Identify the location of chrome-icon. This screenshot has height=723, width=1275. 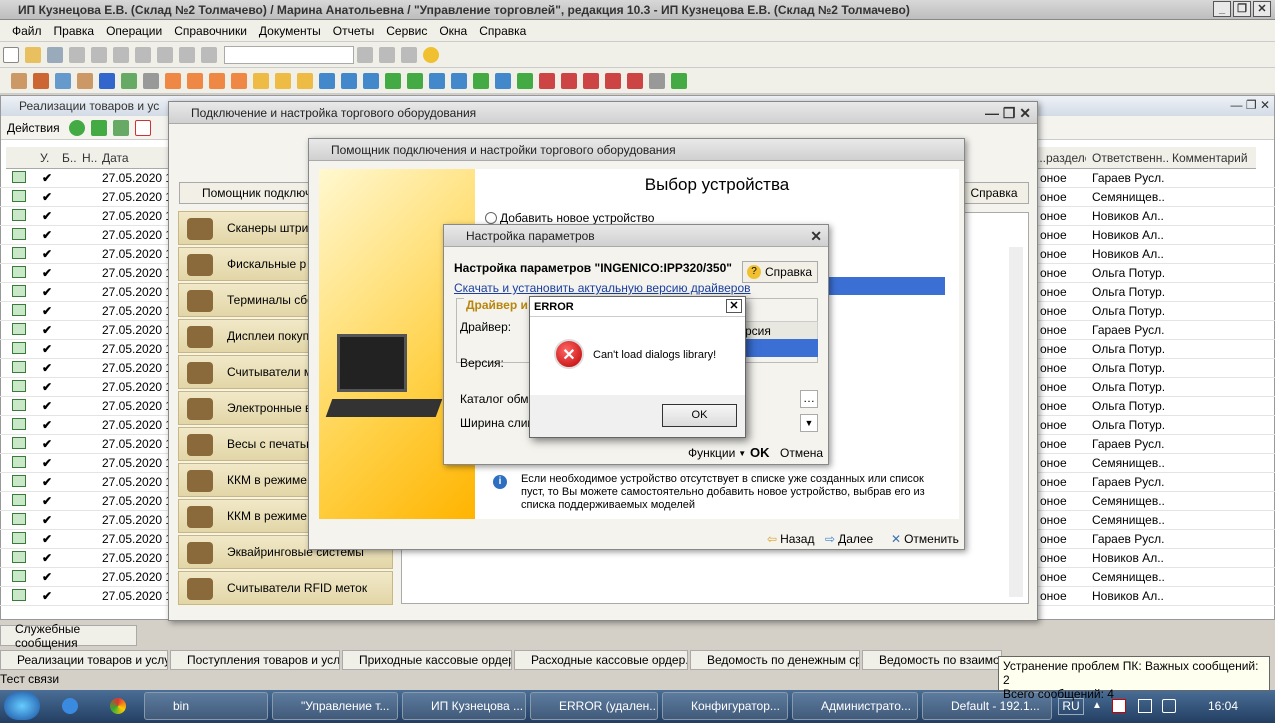
(118, 706).